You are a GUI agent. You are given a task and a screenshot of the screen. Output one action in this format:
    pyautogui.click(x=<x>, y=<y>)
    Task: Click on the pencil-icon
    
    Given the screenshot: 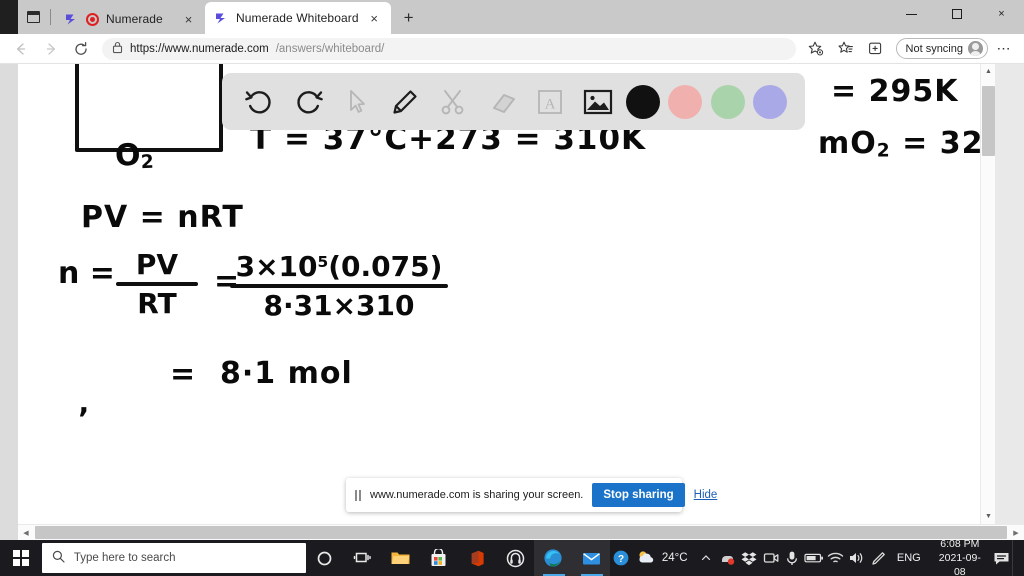 What is the action you would take?
    pyautogui.click(x=405, y=102)
    